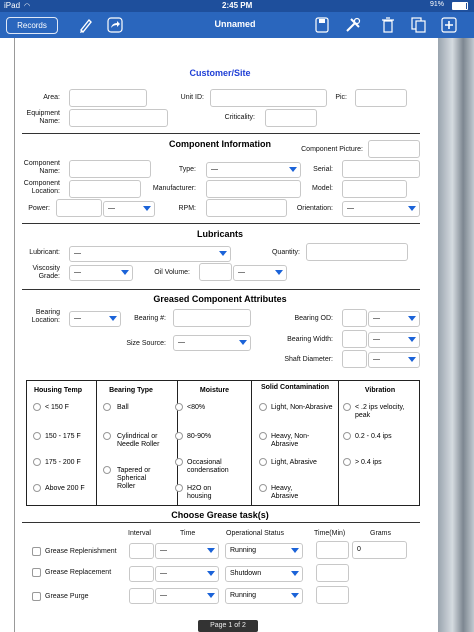 The width and height of the screenshot is (474, 632). Describe the element at coordinates (353, 25) in the screenshot. I see `tools-icon` at that location.